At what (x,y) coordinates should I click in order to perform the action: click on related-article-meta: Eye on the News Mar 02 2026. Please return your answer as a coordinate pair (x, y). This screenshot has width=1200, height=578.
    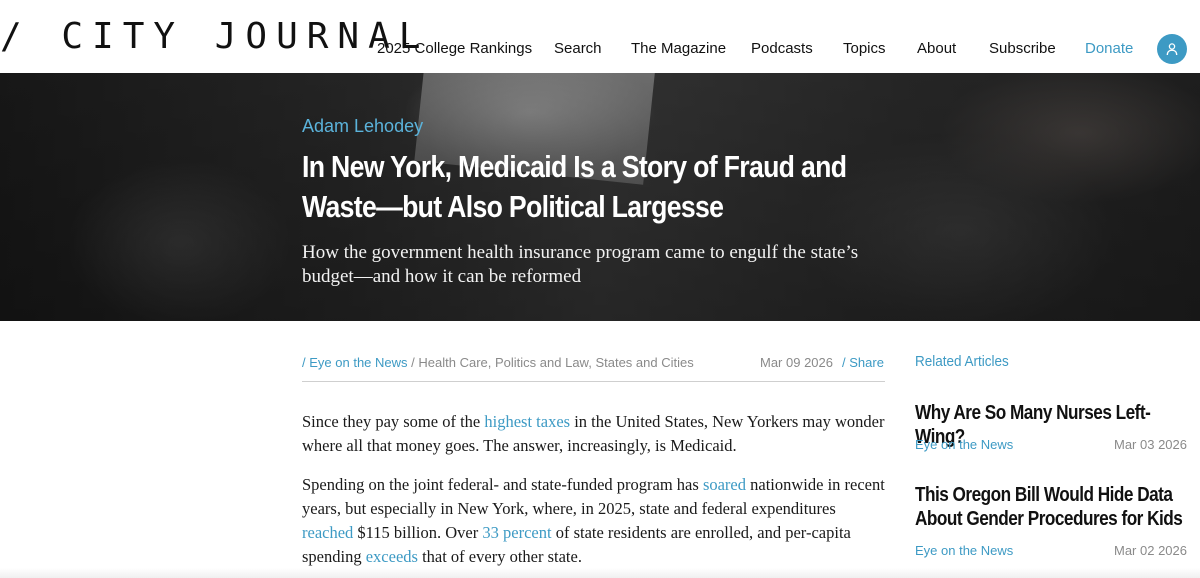
    Looking at the image, I should click on (1051, 550).